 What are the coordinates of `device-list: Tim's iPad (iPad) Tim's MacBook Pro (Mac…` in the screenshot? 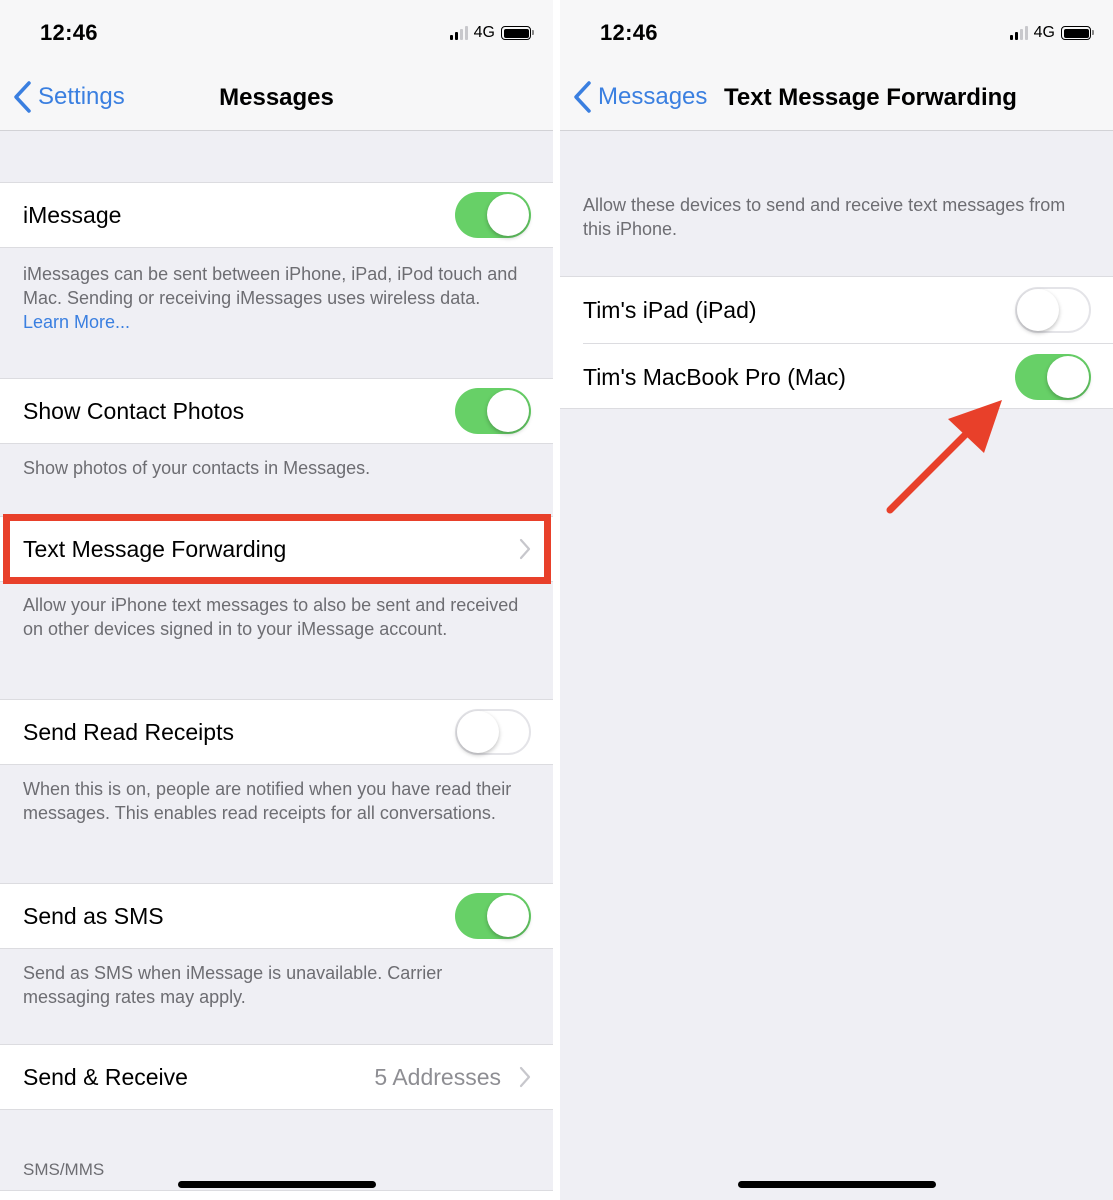 It's located at (836, 342).